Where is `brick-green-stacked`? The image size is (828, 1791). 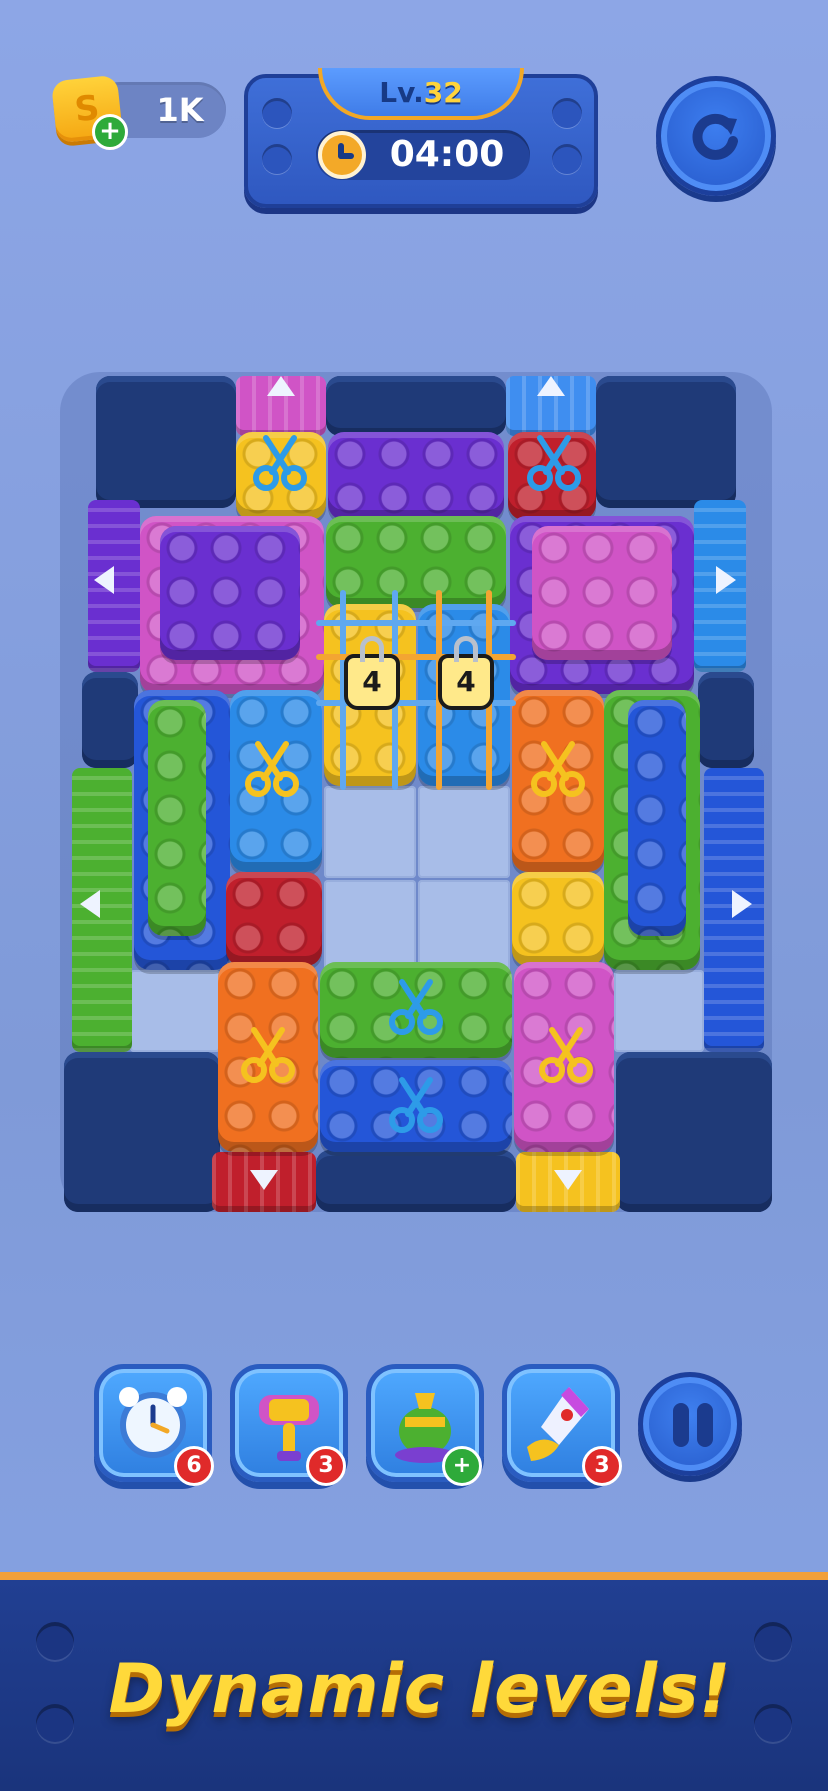
brick-green-stacked is located at coordinates (177, 818).